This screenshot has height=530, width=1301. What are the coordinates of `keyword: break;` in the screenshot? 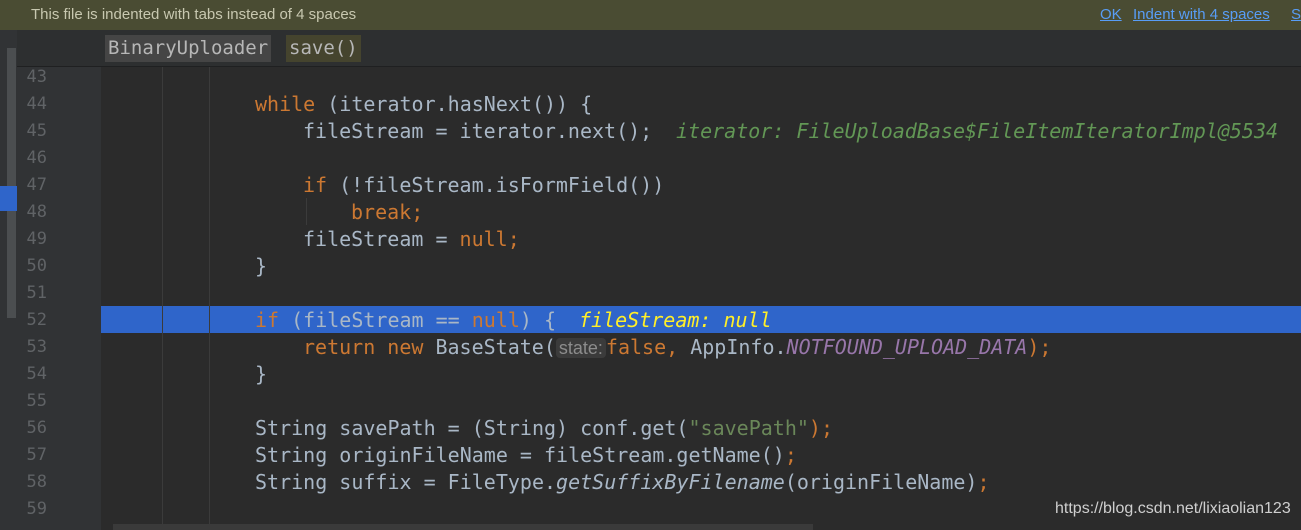 It's located at (387, 212).